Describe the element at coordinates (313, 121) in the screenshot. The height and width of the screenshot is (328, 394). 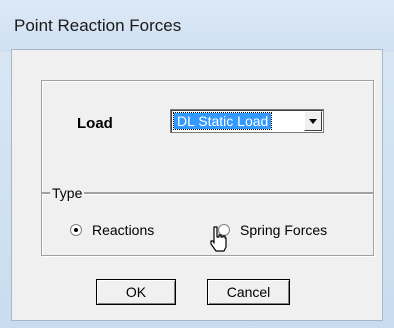
I see `chevron-down-icon` at that location.